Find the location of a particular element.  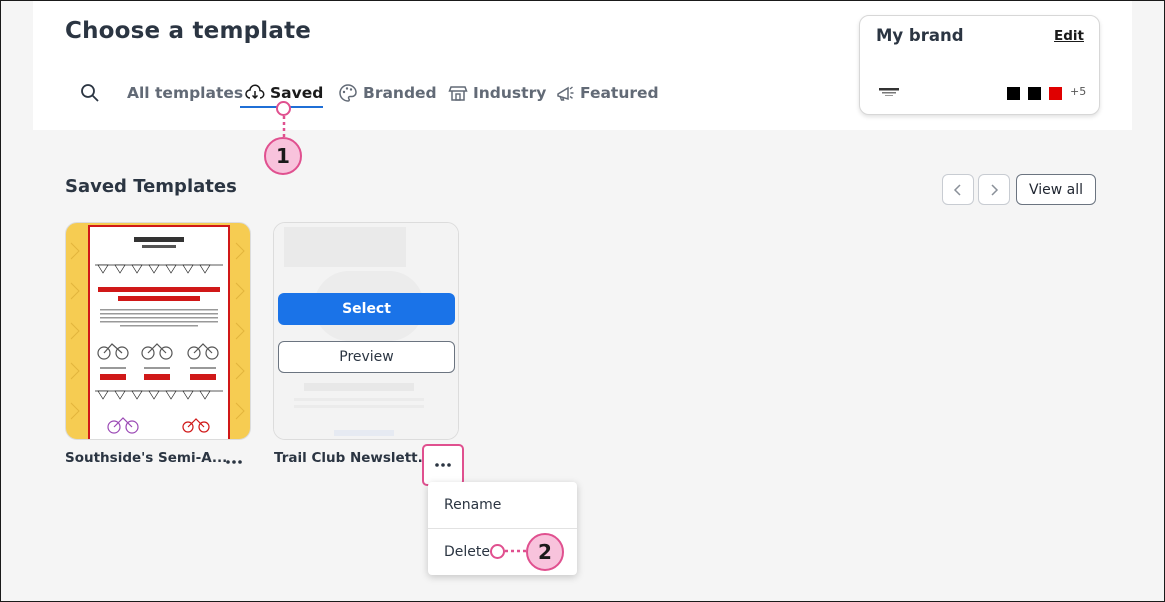

more-options-button is located at coordinates (234, 462).